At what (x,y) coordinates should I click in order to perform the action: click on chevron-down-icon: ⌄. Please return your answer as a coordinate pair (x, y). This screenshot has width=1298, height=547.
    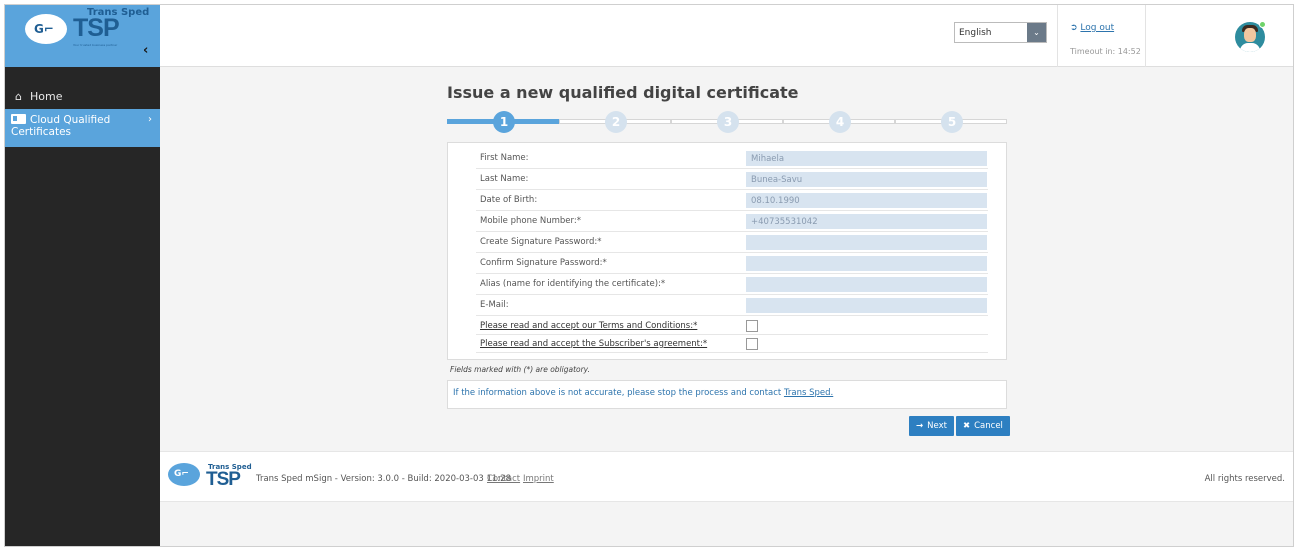
    Looking at the image, I should click on (1036, 32).